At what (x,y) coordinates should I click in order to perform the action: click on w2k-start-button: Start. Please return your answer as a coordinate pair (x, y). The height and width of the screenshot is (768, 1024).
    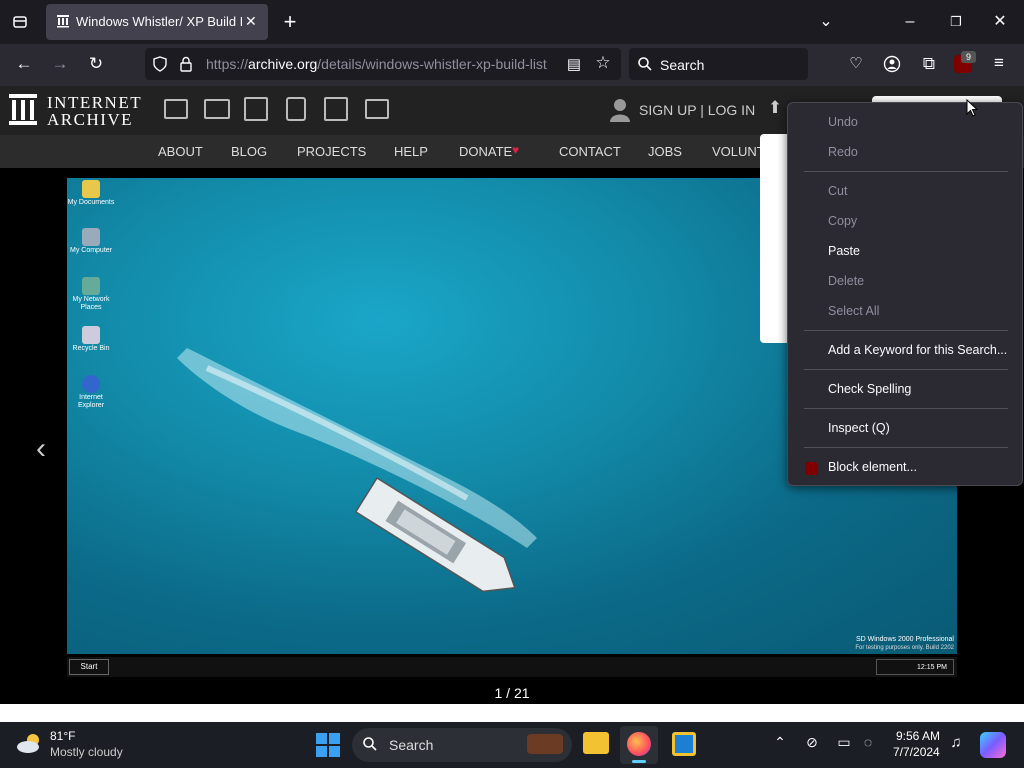
    Looking at the image, I should click on (89, 667).